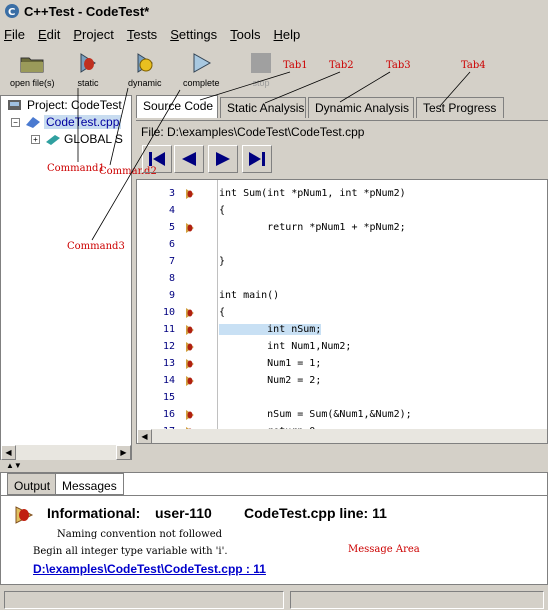 This screenshot has height=610, width=548. What do you see at coordinates (263, 107) in the screenshot?
I see `tab-static-analysis: Static Analysis` at bounding box center [263, 107].